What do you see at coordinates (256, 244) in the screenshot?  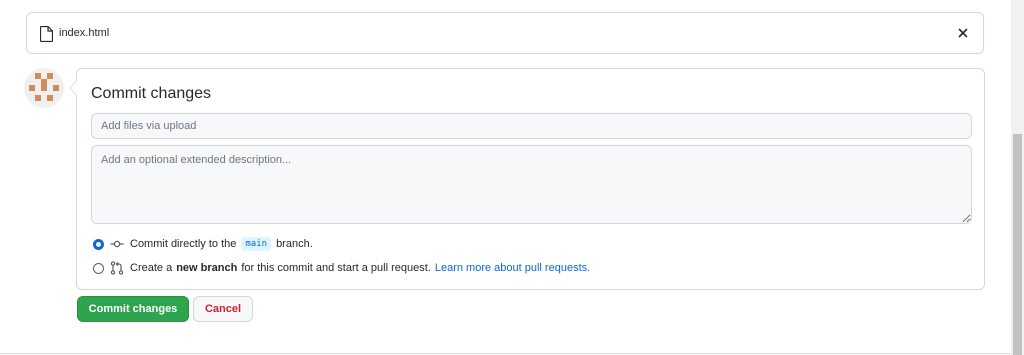 I see `branch-name: main` at bounding box center [256, 244].